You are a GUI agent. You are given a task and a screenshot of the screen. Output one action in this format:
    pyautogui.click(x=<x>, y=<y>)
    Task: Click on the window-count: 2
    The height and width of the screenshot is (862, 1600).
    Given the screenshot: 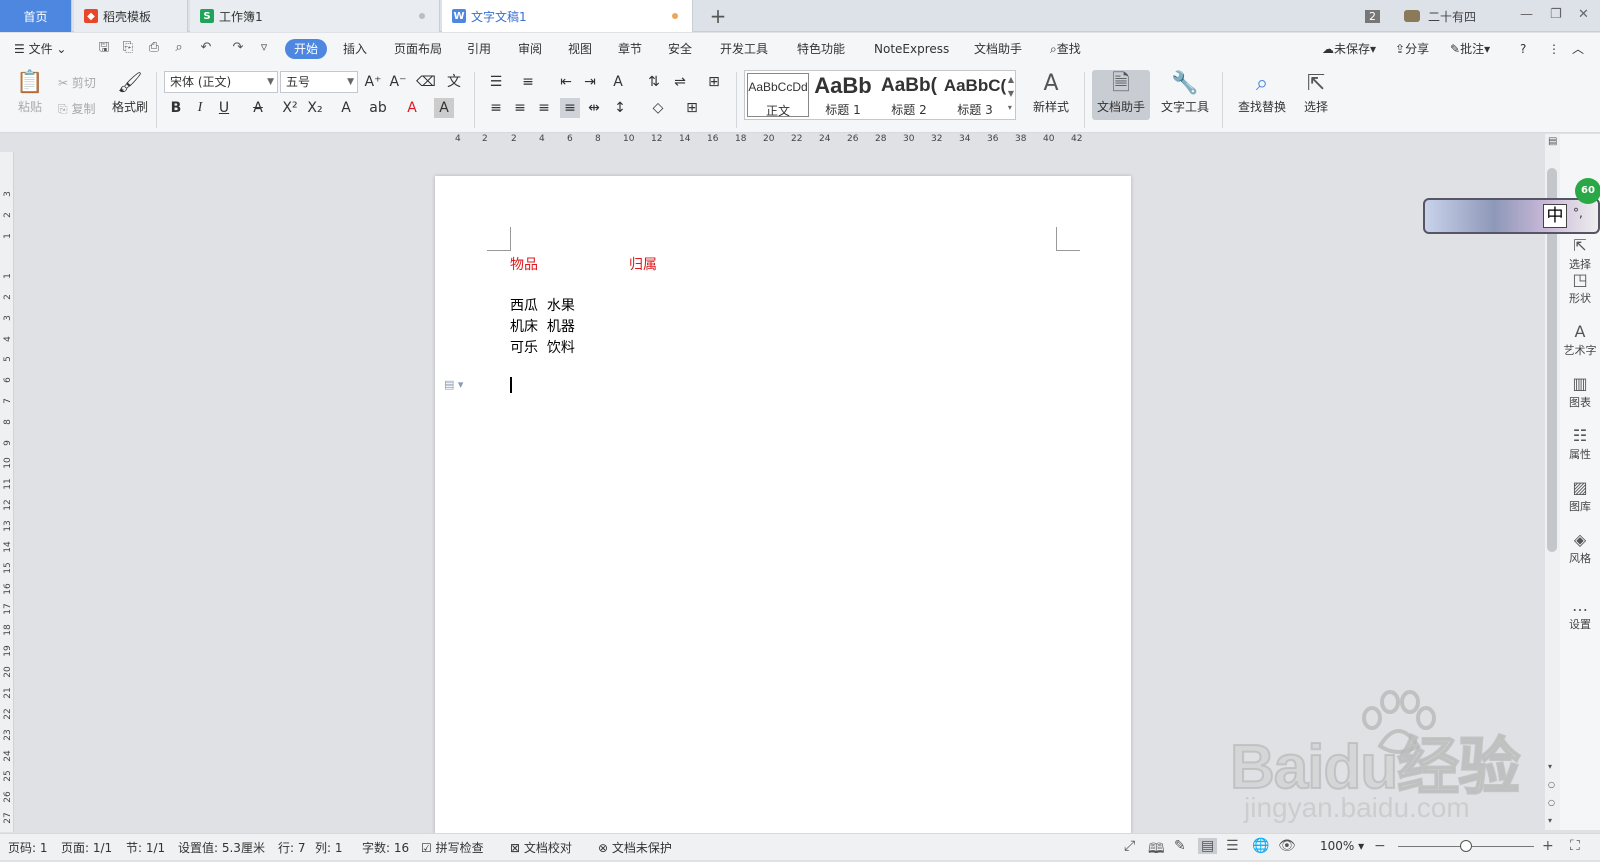 What is the action you would take?
    pyautogui.click(x=1372, y=16)
    